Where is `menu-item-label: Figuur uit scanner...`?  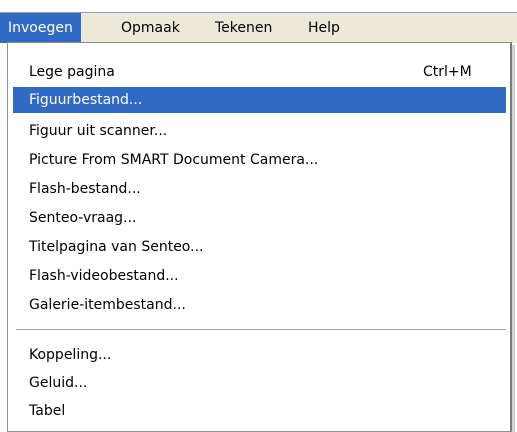 menu-item-label: Figuur uit scanner... is located at coordinates (98, 131).